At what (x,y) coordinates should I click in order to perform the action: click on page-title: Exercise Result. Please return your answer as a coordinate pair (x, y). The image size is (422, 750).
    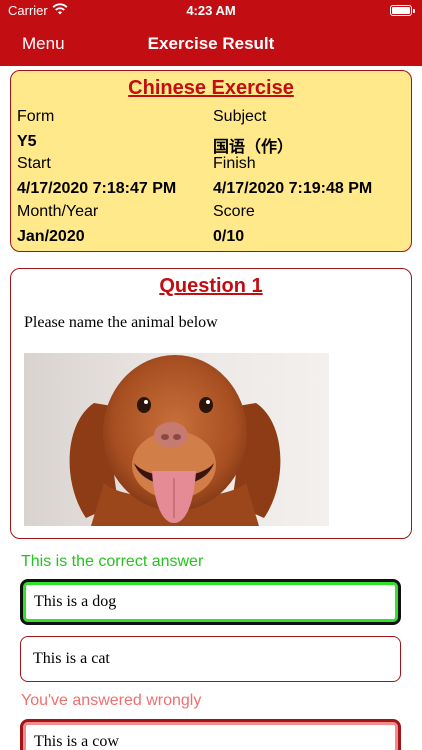
    Looking at the image, I should click on (211, 43).